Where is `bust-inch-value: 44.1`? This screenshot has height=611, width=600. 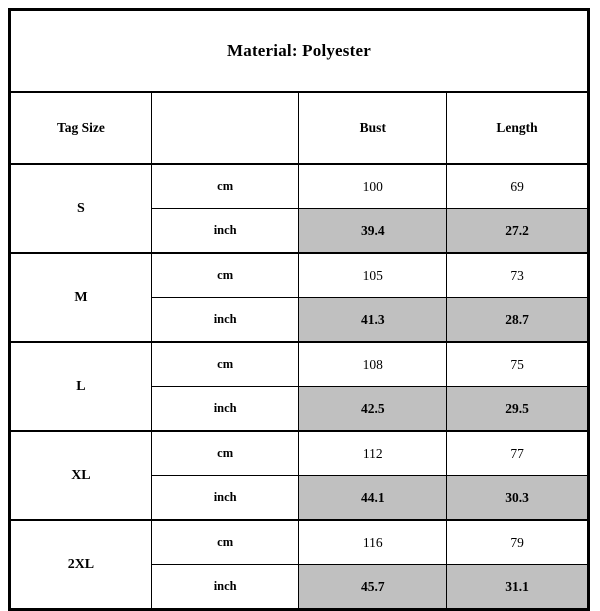
bust-inch-value: 44.1 is located at coordinates (373, 498).